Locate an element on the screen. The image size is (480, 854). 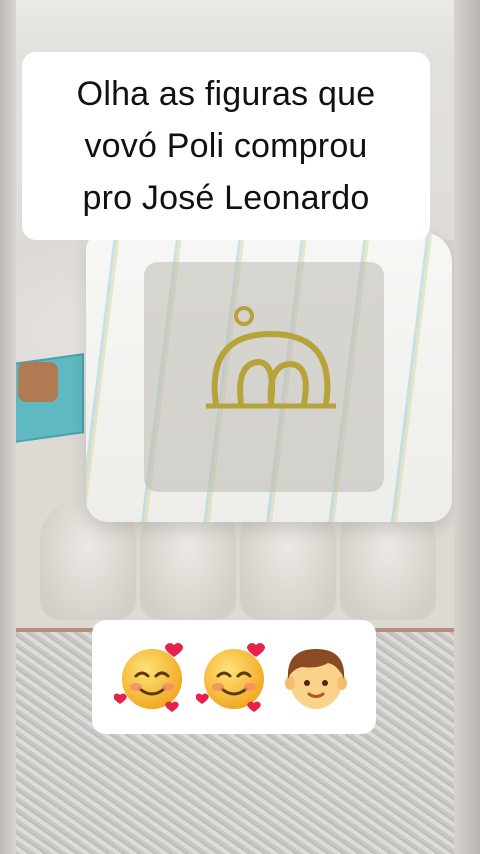
boy-face-icon is located at coordinates (316, 679).